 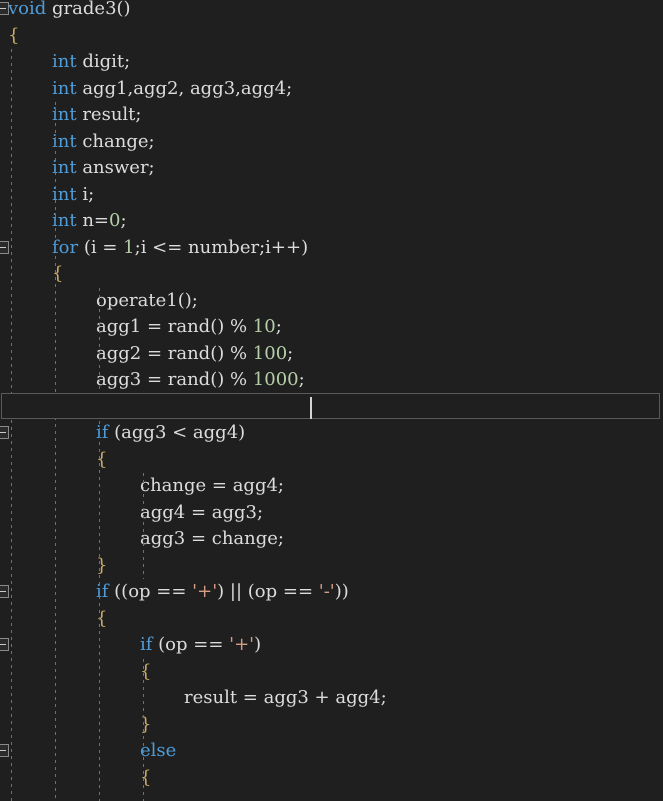 What do you see at coordinates (242, 644) in the screenshot?
I see `token-chr: '+'` at bounding box center [242, 644].